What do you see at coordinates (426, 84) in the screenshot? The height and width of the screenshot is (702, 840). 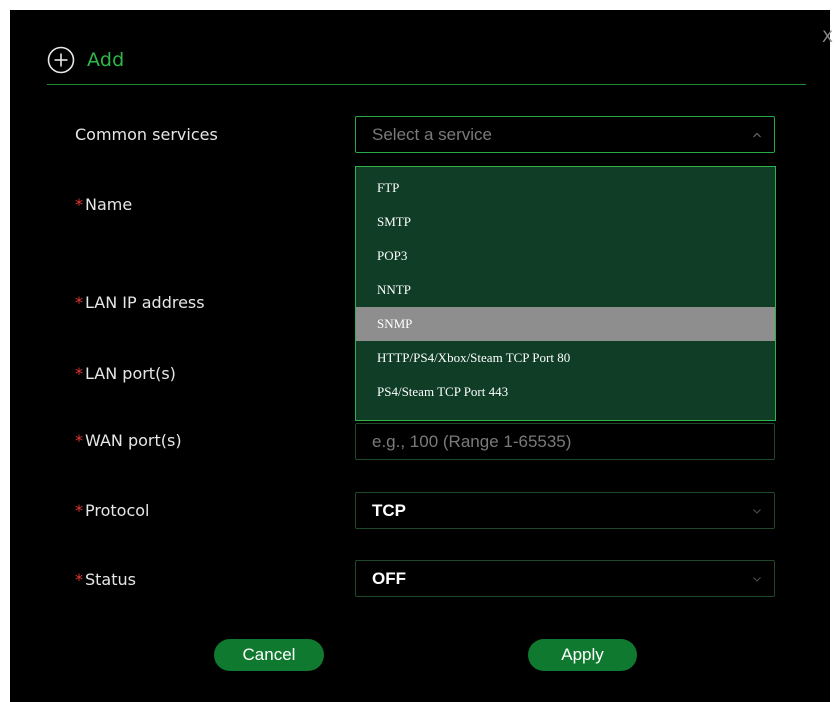 I see `header-divider` at bounding box center [426, 84].